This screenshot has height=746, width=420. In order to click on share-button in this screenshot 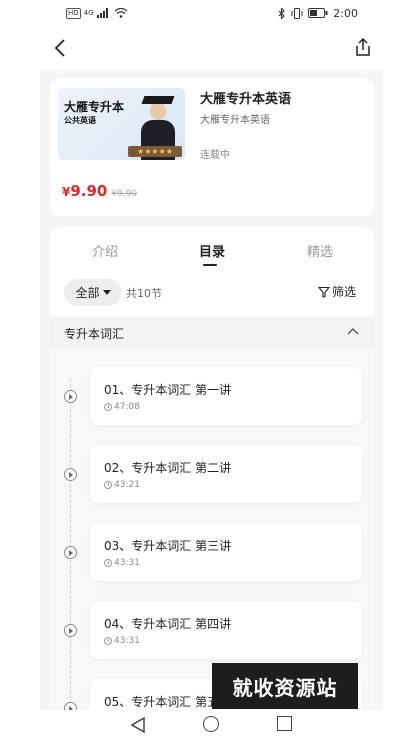, I will do `click(363, 47)`.